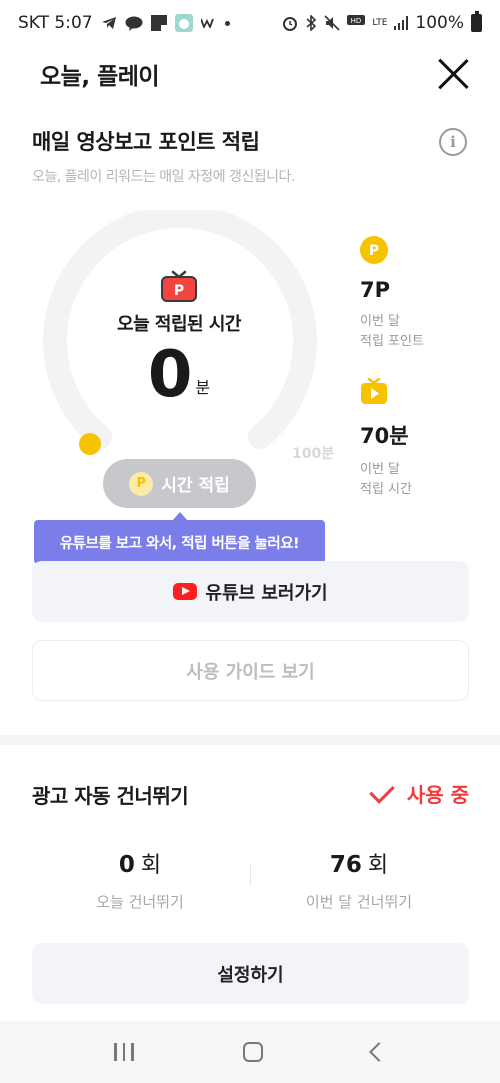 The height and width of the screenshot is (1083, 500). What do you see at coordinates (55, 23) in the screenshot?
I see `status-time: SKT 5:07` at bounding box center [55, 23].